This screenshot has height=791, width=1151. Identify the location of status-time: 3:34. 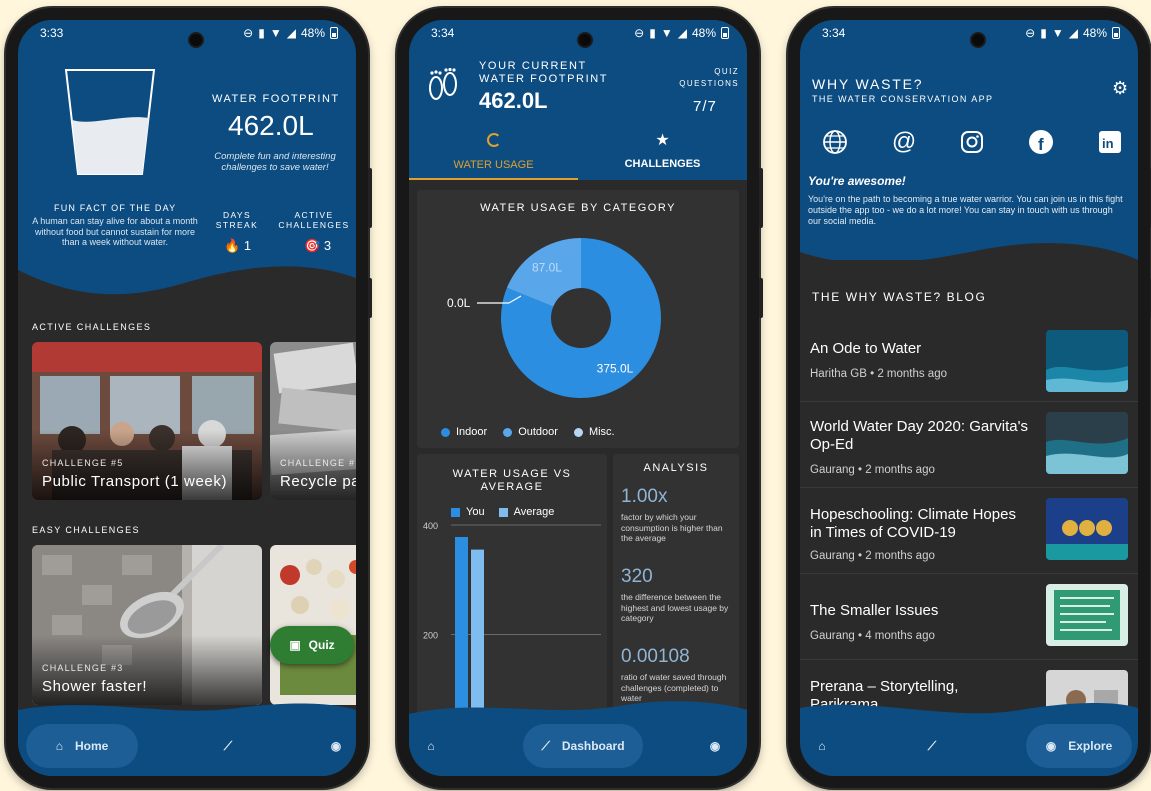
(834, 33).